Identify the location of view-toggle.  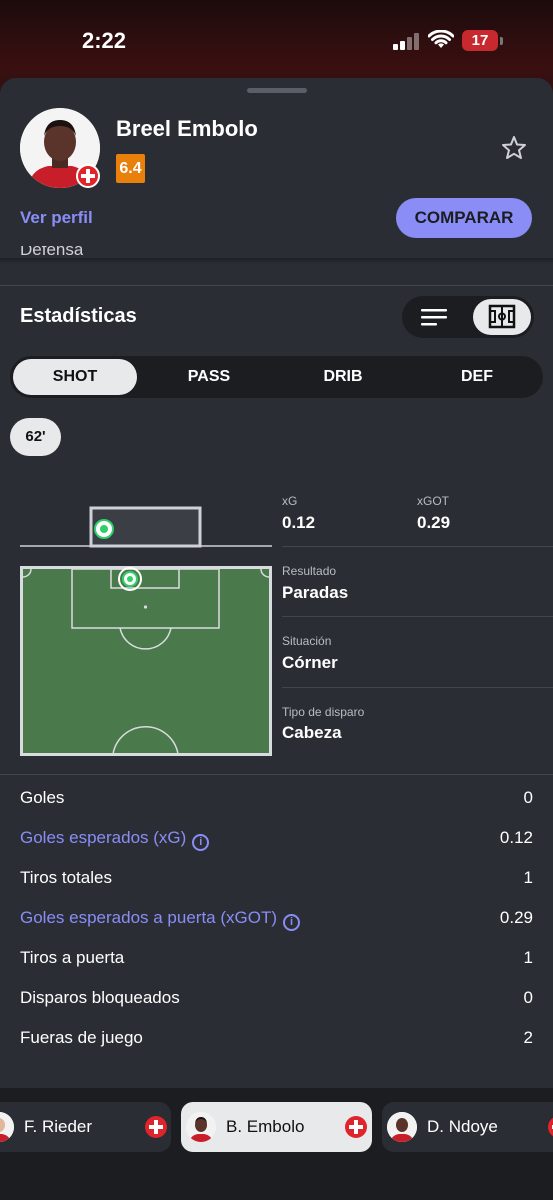
(468, 317).